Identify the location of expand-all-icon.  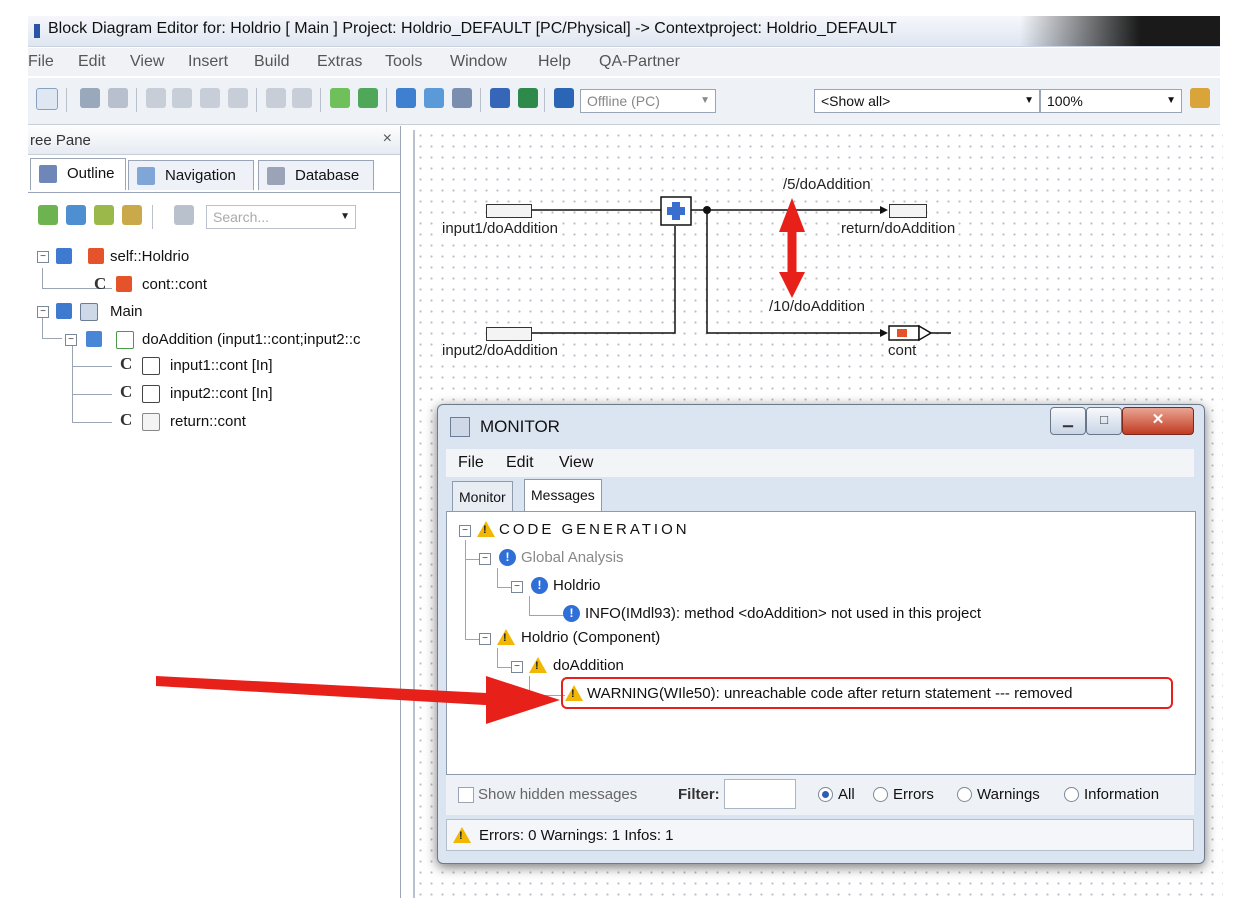
(104, 215).